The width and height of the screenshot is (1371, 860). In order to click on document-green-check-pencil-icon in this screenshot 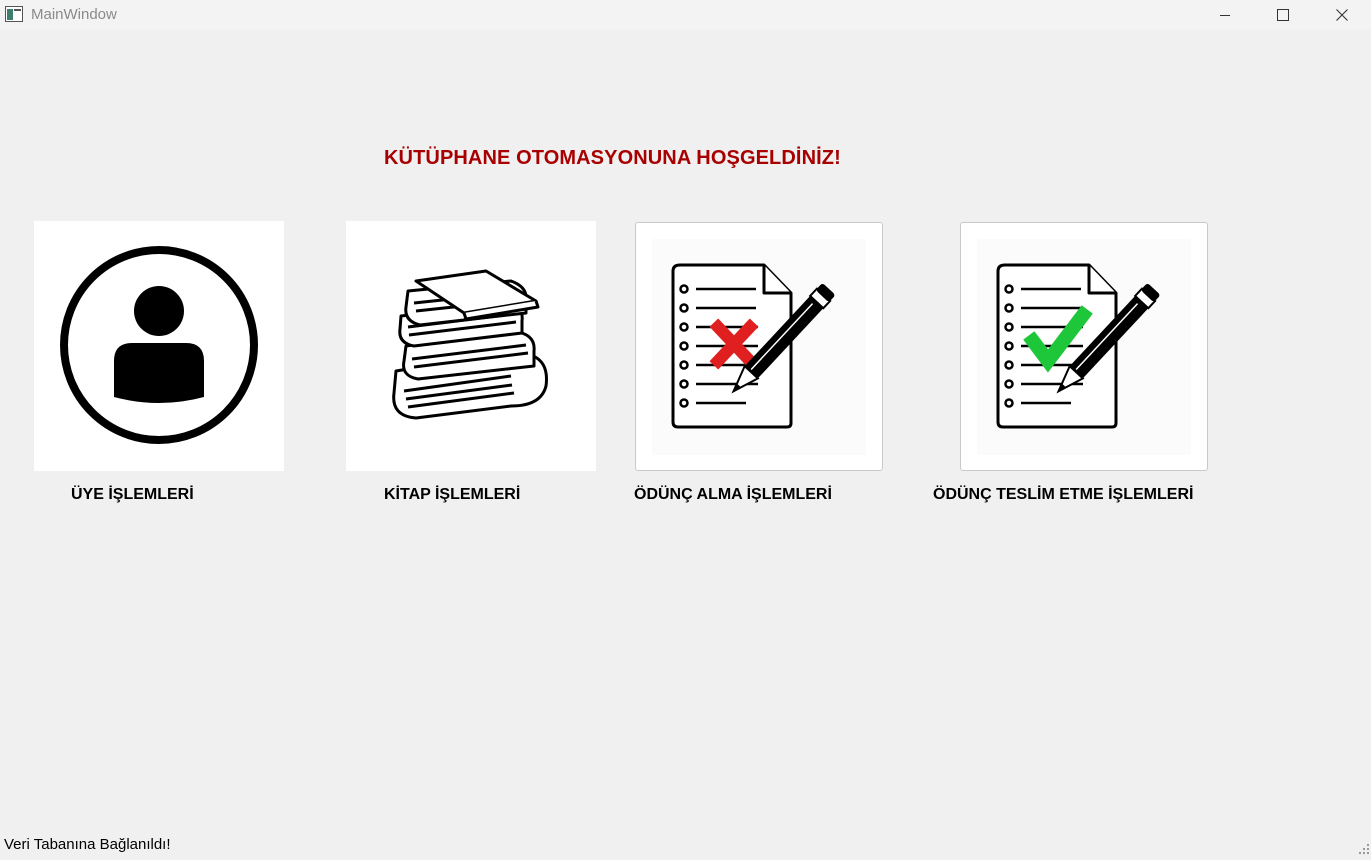, I will do `click(1084, 347)`.